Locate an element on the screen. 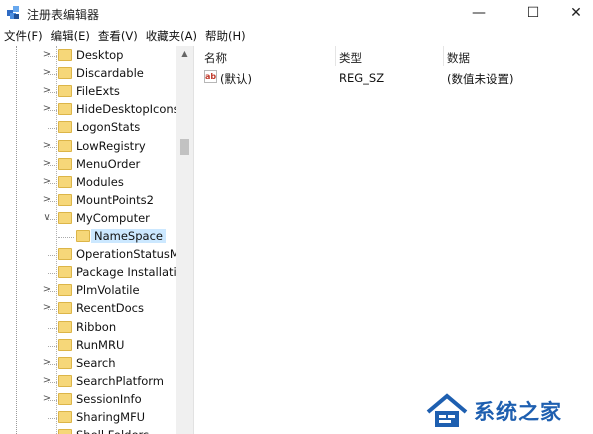 The width and height of the screenshot is (593, 434). tree-item: LogonStats is located at coordinates (88, 128).